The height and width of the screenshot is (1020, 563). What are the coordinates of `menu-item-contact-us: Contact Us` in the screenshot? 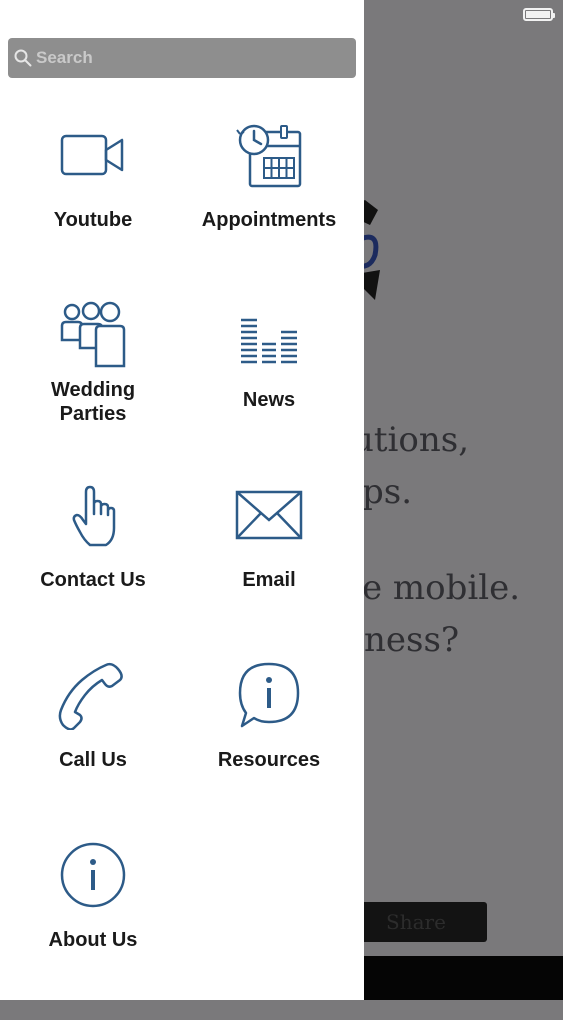 It's located at (93, 570).